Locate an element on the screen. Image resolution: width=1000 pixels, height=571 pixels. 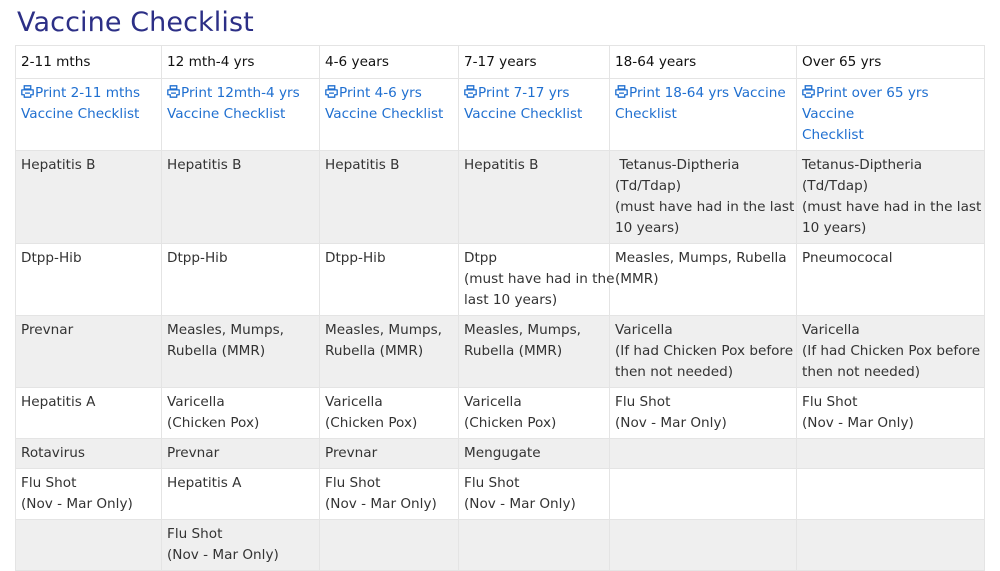
column-header-over-65-yrs: Over 65 yrs is located at coordinates (890, 62).